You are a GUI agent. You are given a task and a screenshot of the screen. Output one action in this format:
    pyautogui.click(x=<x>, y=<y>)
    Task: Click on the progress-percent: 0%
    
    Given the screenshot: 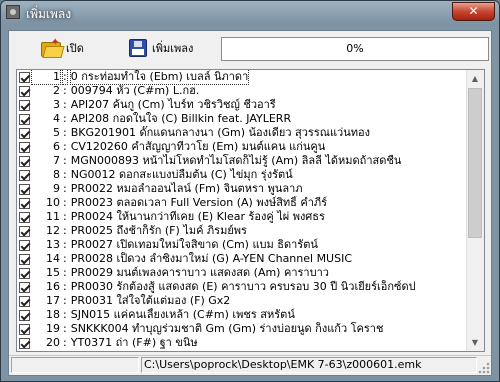 What is the action you would take?
    pyautogui.click(x=355, y=48)
    